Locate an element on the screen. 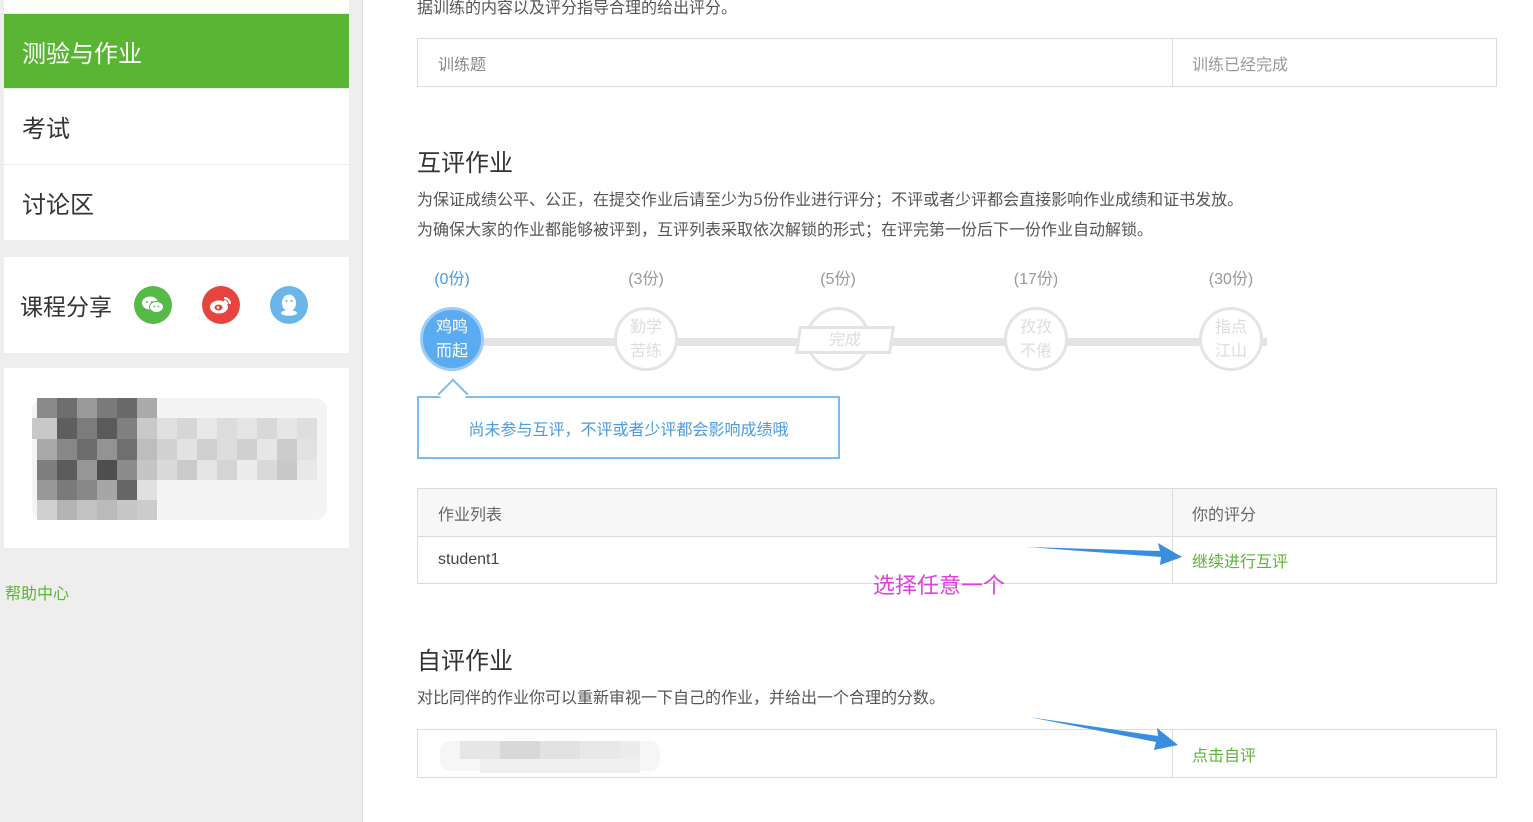 This screenshot has height=822, width=1533. qq-icon is located at coordinates (289, 305).